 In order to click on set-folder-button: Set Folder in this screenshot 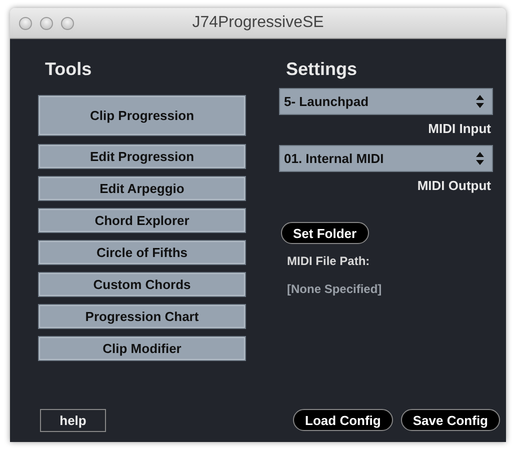, I will do `click(325, 233)`.